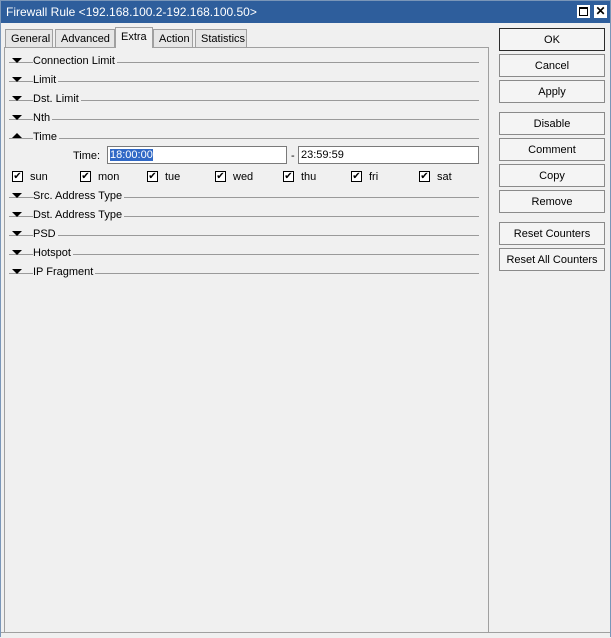  Describe the element at coordinates (134, 37) in the screenshot. I see `tab-extra: Extra` at that location.